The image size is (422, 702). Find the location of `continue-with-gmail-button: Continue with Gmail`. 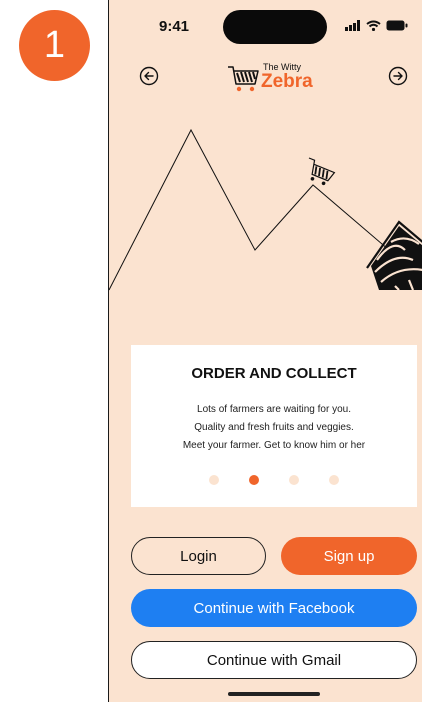

continue-with-gmail-button: Continue with Gmail is located at coordinates (274, 660).